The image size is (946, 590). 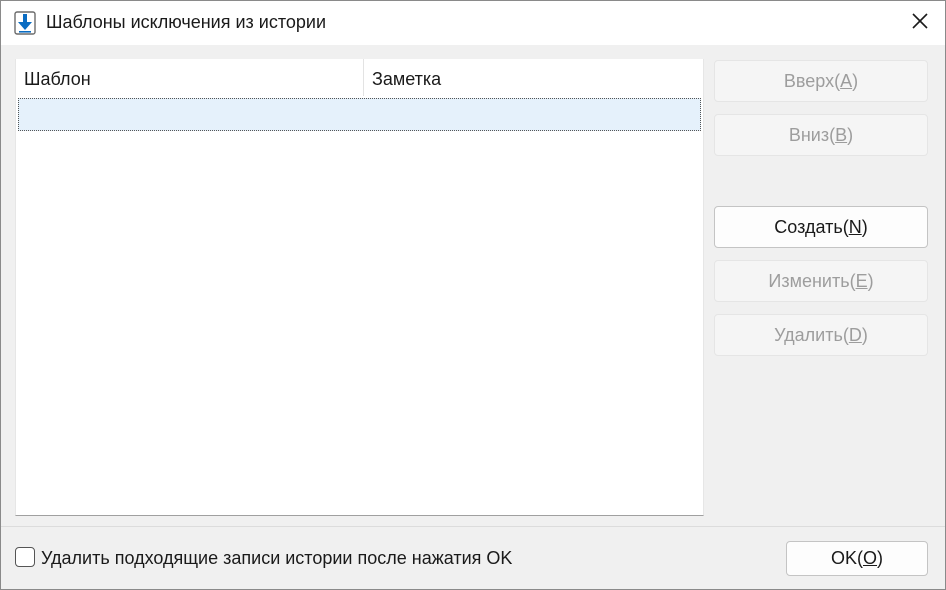 I want to click on title-bar: Шаблоны исключения из истории, so click(x=473, y=23).